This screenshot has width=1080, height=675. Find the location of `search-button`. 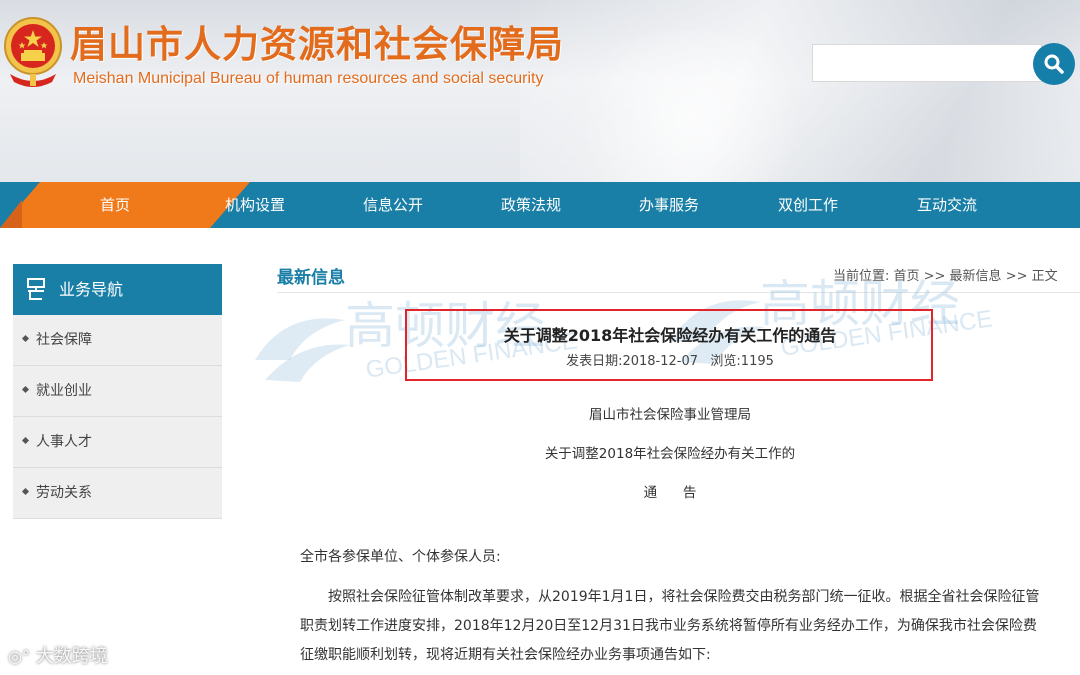

search-button is located at coordinates (1054, 64).